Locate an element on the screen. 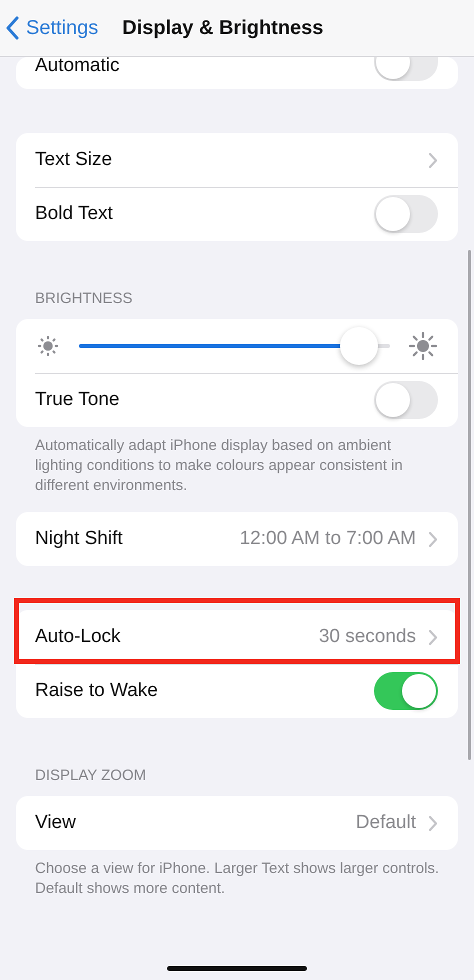 The image size is (474, 980). setting-label: True Tone is located at coordinates (77, 400).